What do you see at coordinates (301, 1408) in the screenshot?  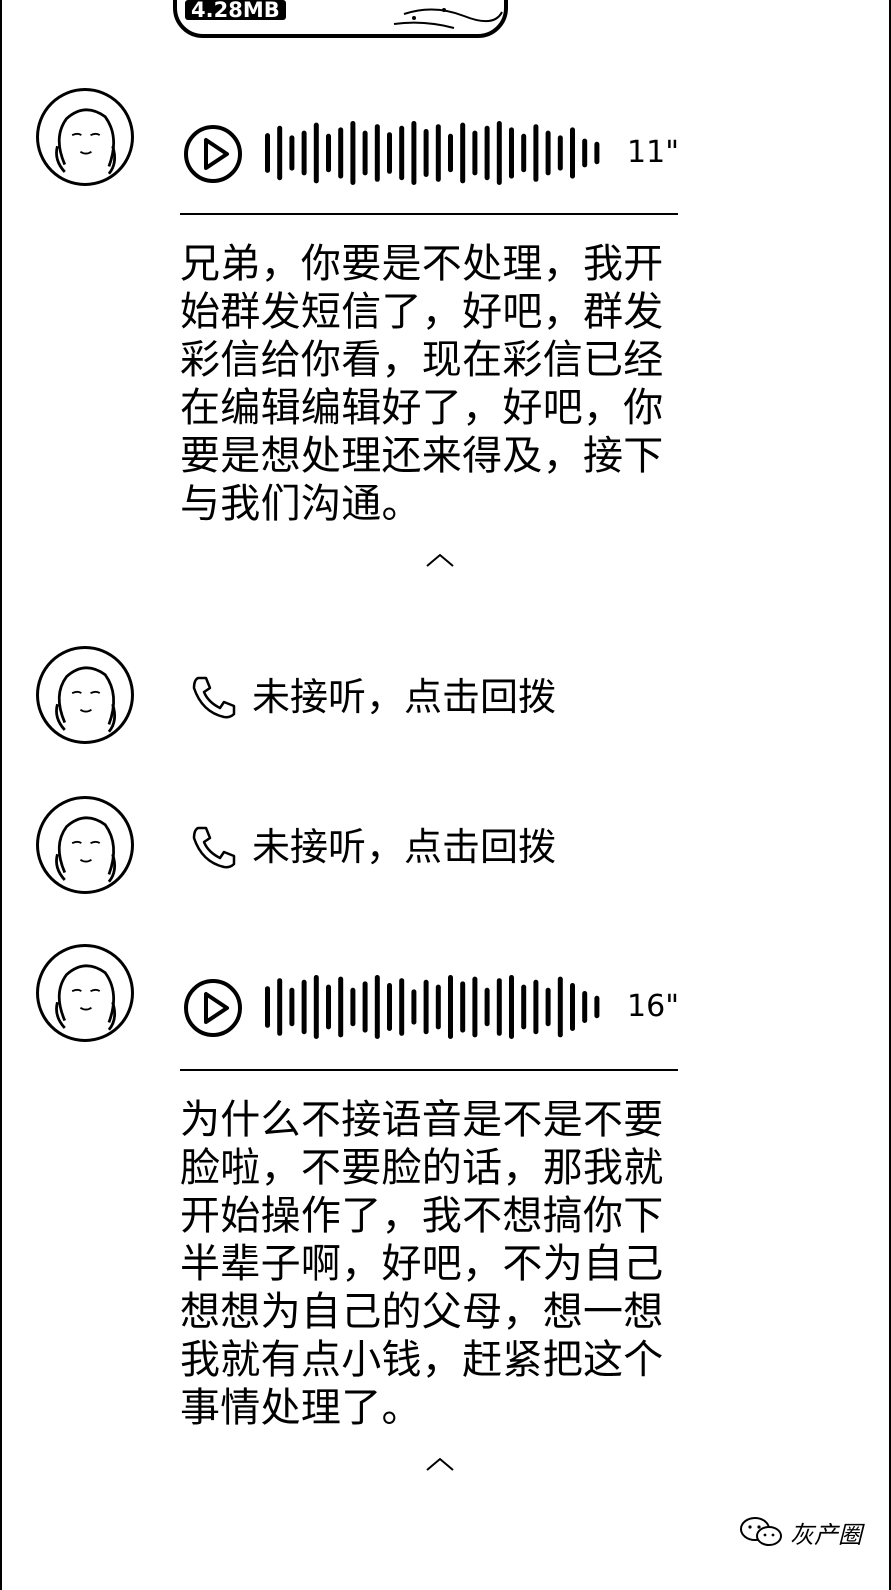 I see `transcript-line: 事情处理了。` at bounding box center [301, 1408].